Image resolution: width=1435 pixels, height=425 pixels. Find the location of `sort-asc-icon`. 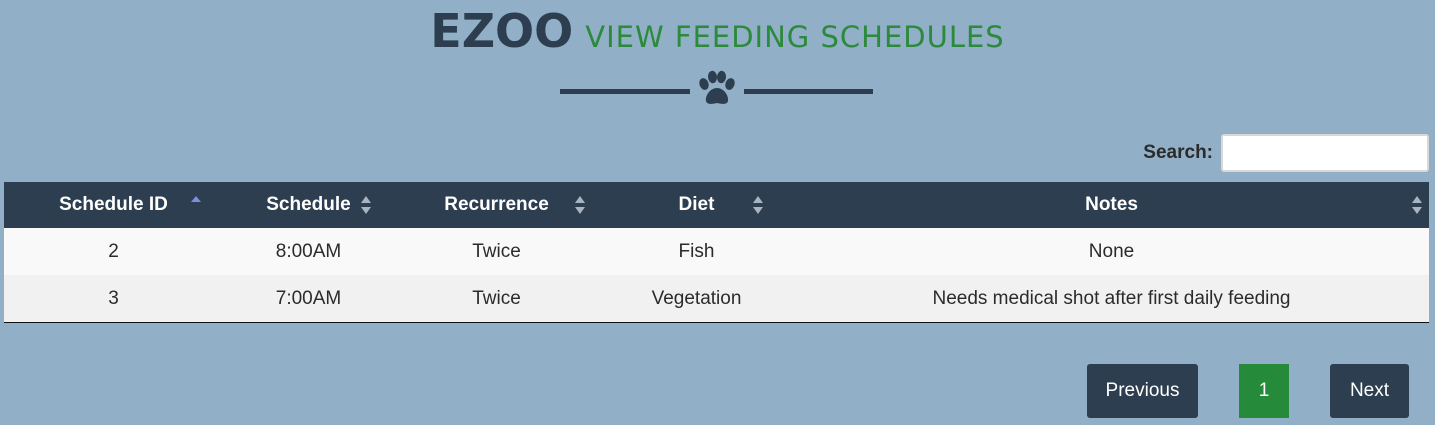

sort-asc-icon is located at coordinates (196, 199).